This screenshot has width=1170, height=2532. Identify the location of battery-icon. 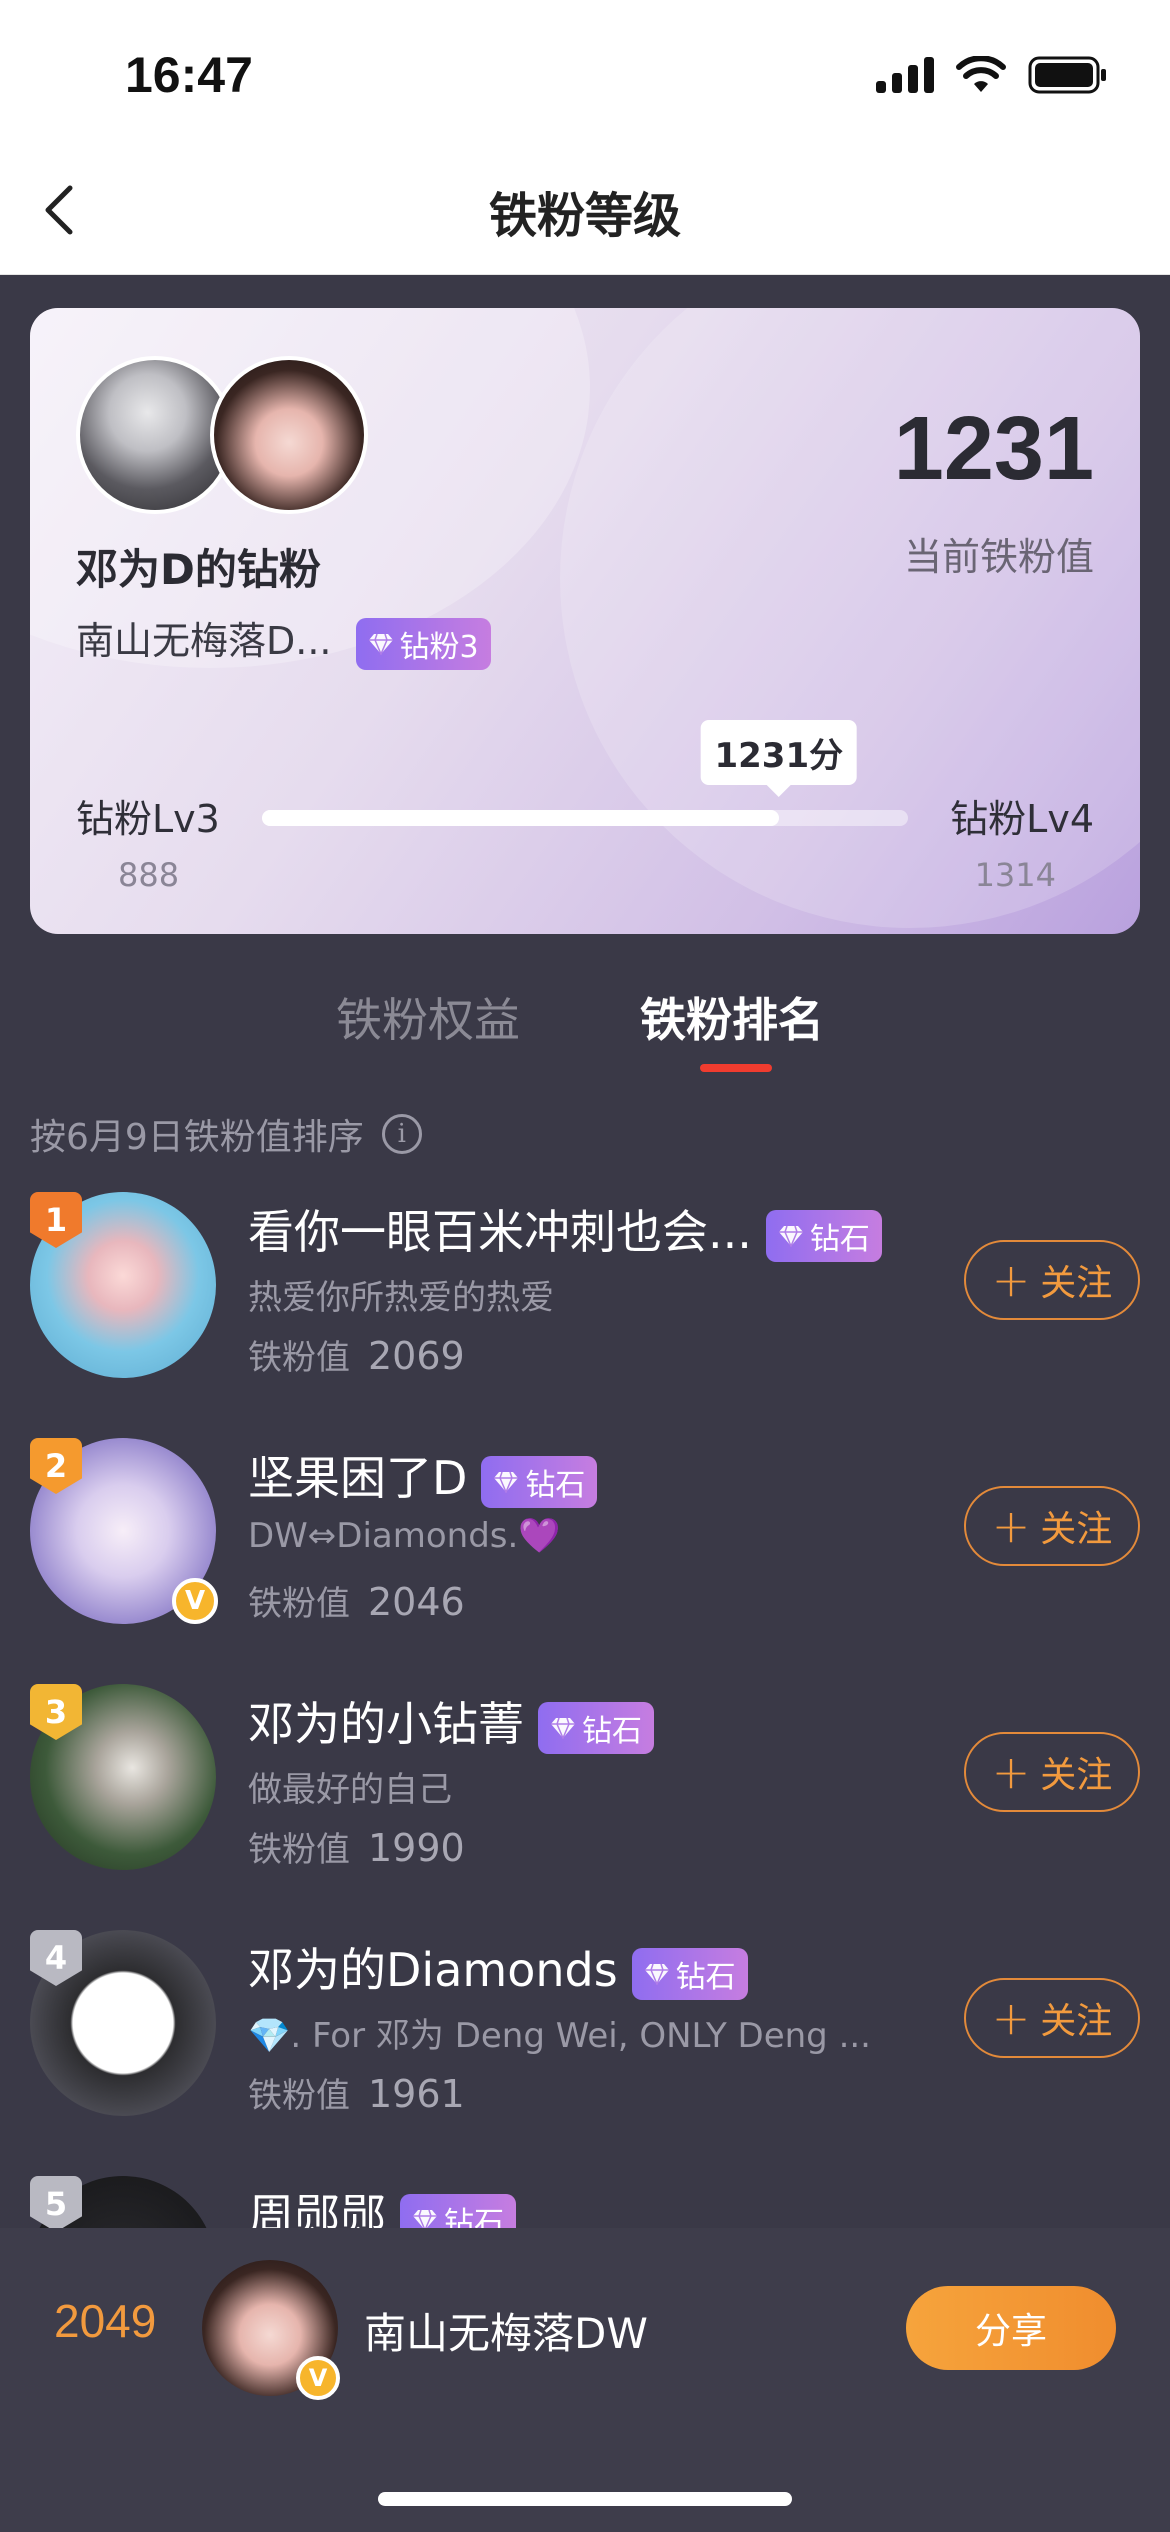
(1067, 75).